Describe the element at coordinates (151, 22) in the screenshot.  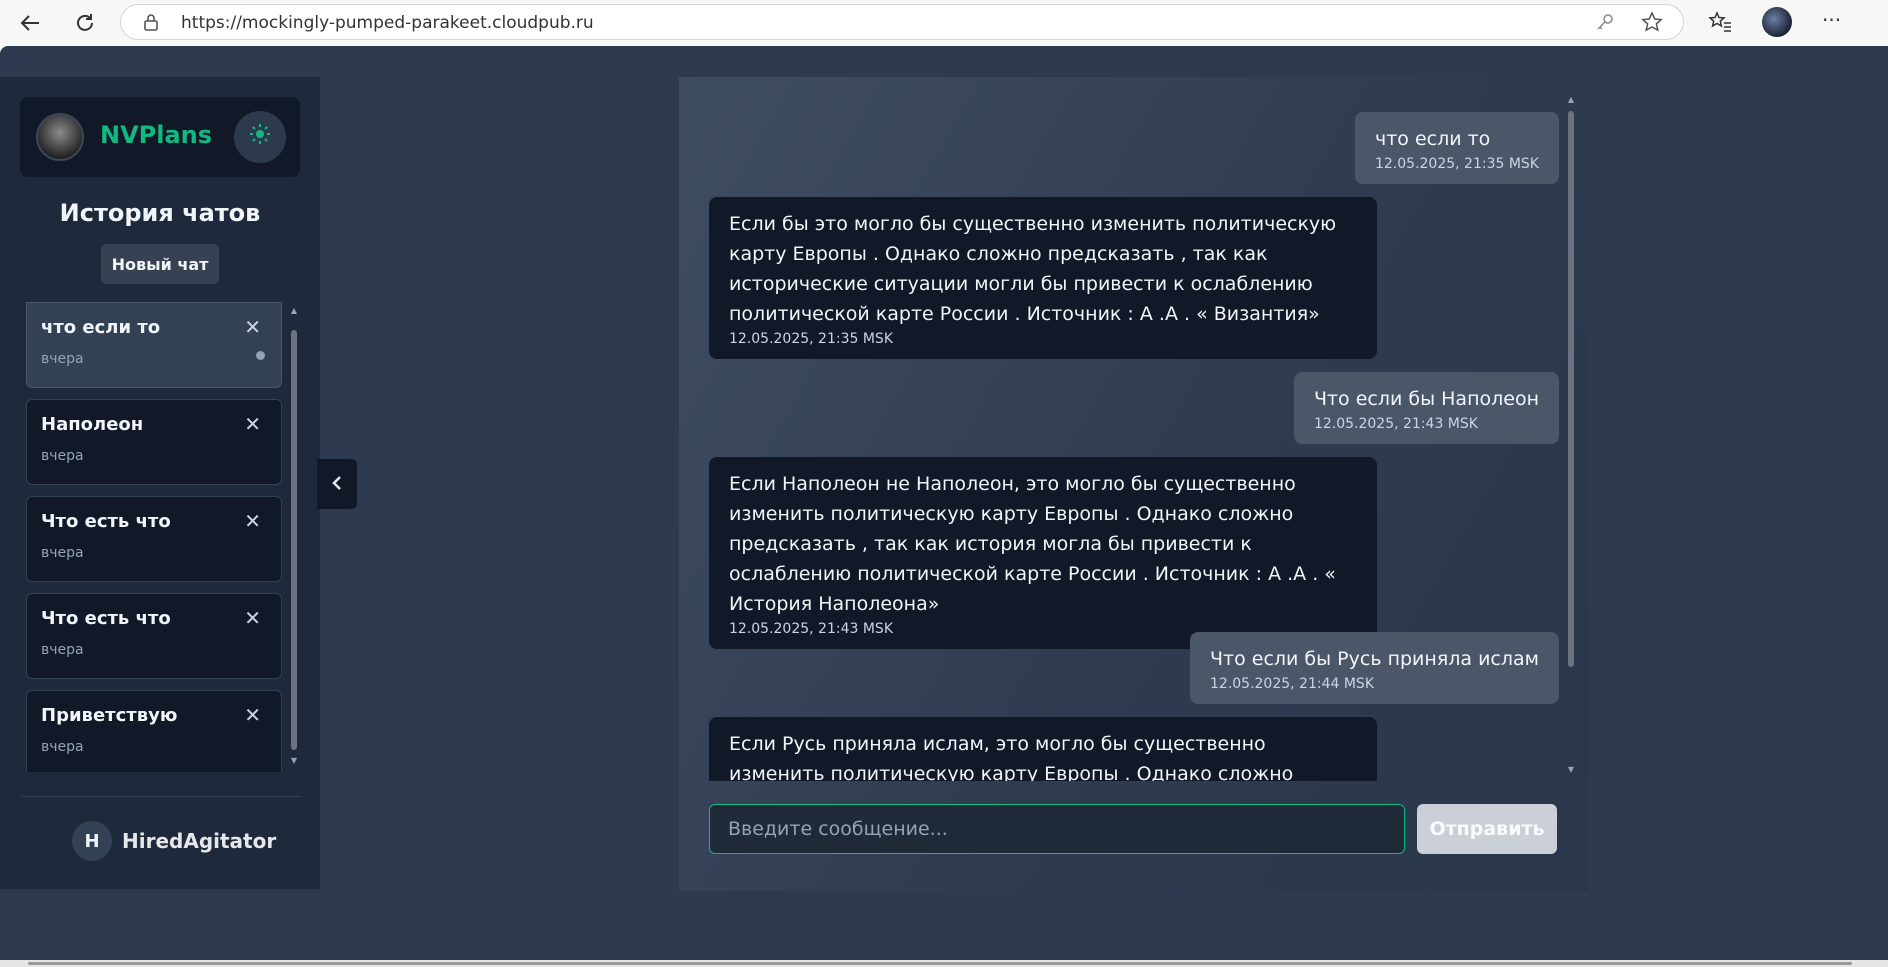
I see `lock-icon` at that location.